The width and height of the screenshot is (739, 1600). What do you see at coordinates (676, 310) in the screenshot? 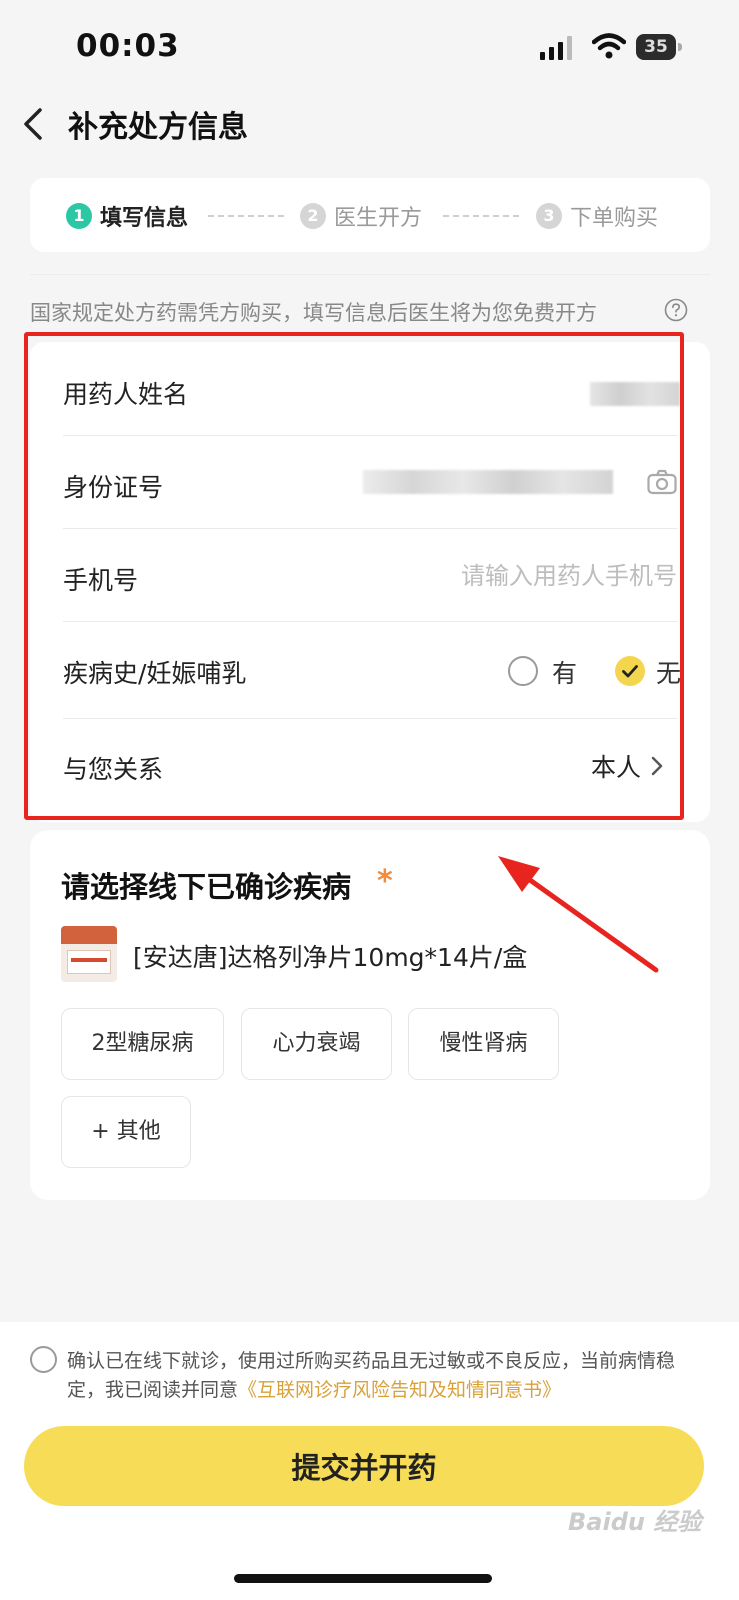
I see `help-icon` at bounding box center [676, 310].